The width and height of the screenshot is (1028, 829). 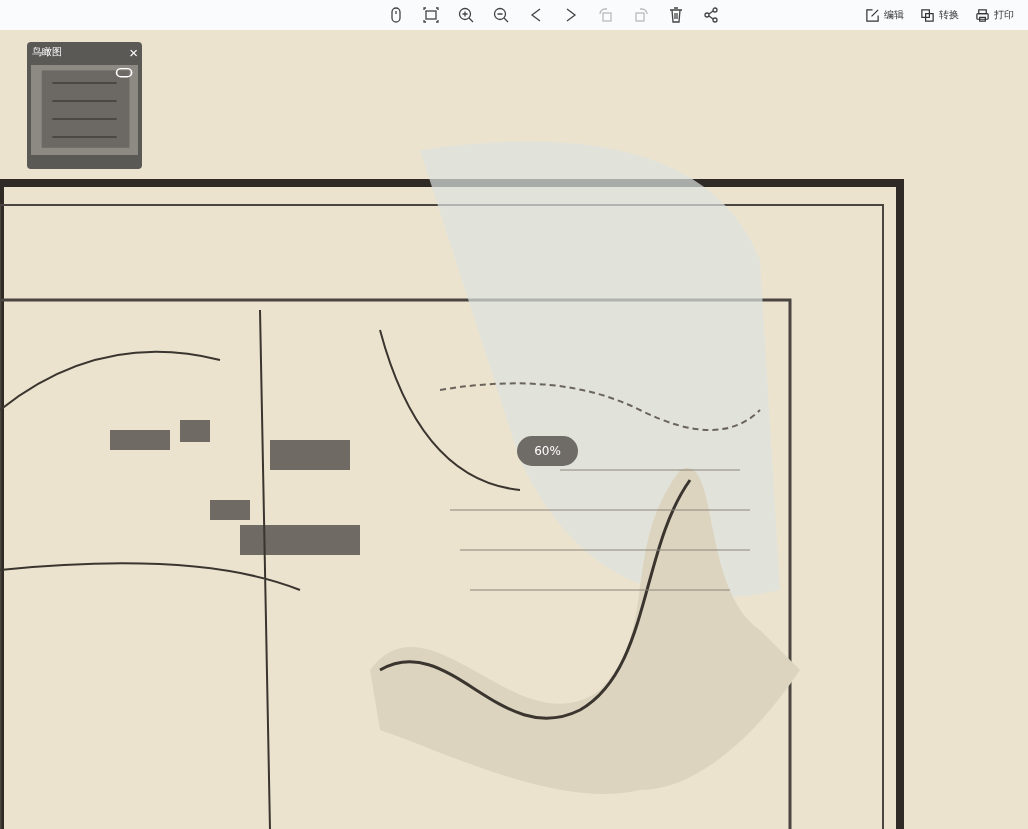 I want to click on print-button: 打印, so click(x=994, y=15).